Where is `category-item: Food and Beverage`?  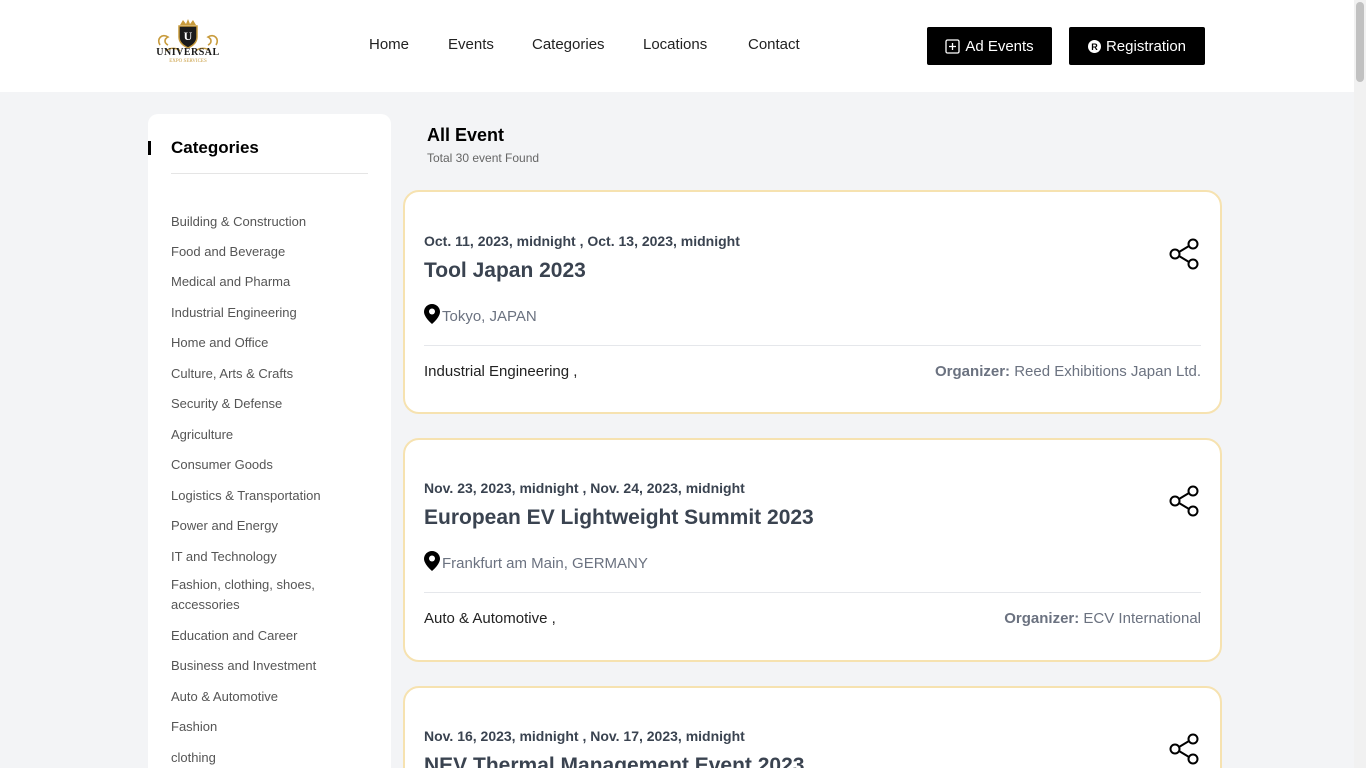 category-item: Food and Beverage is located at coordinates (271, 252).